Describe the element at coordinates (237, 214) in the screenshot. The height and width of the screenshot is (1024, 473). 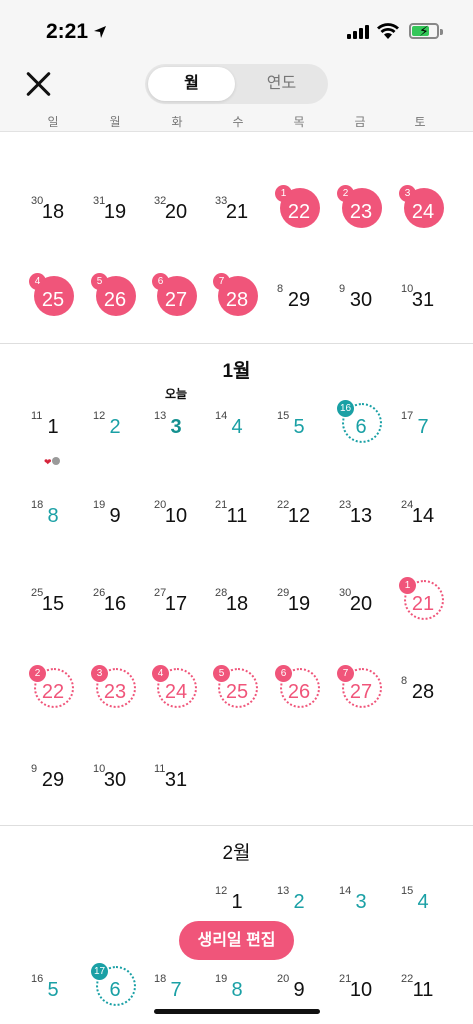
I see `calendar-day: 21 33` at that location.